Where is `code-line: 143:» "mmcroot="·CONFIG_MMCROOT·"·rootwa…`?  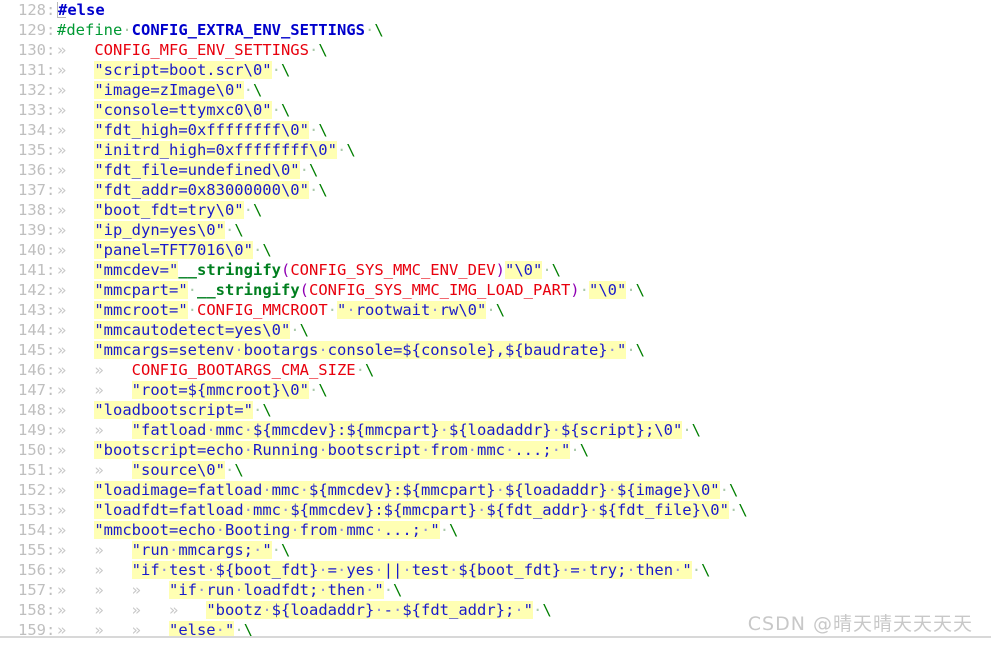 code-line: 143:» "mmcroot="·CONFIG_MMCROOT·"·rootwa… is located at coordinates (495, 310).